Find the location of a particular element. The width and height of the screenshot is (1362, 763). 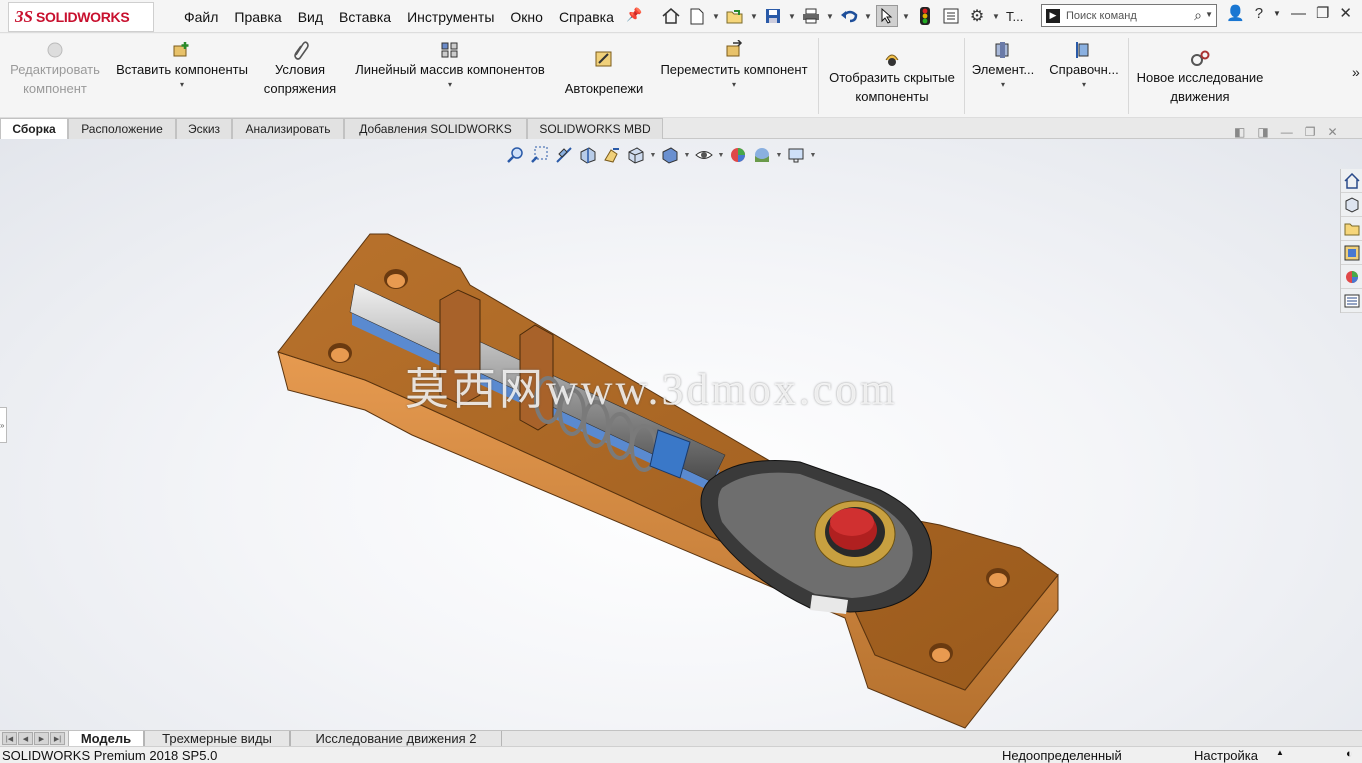

home-icon is located at coordinates (671, 16).